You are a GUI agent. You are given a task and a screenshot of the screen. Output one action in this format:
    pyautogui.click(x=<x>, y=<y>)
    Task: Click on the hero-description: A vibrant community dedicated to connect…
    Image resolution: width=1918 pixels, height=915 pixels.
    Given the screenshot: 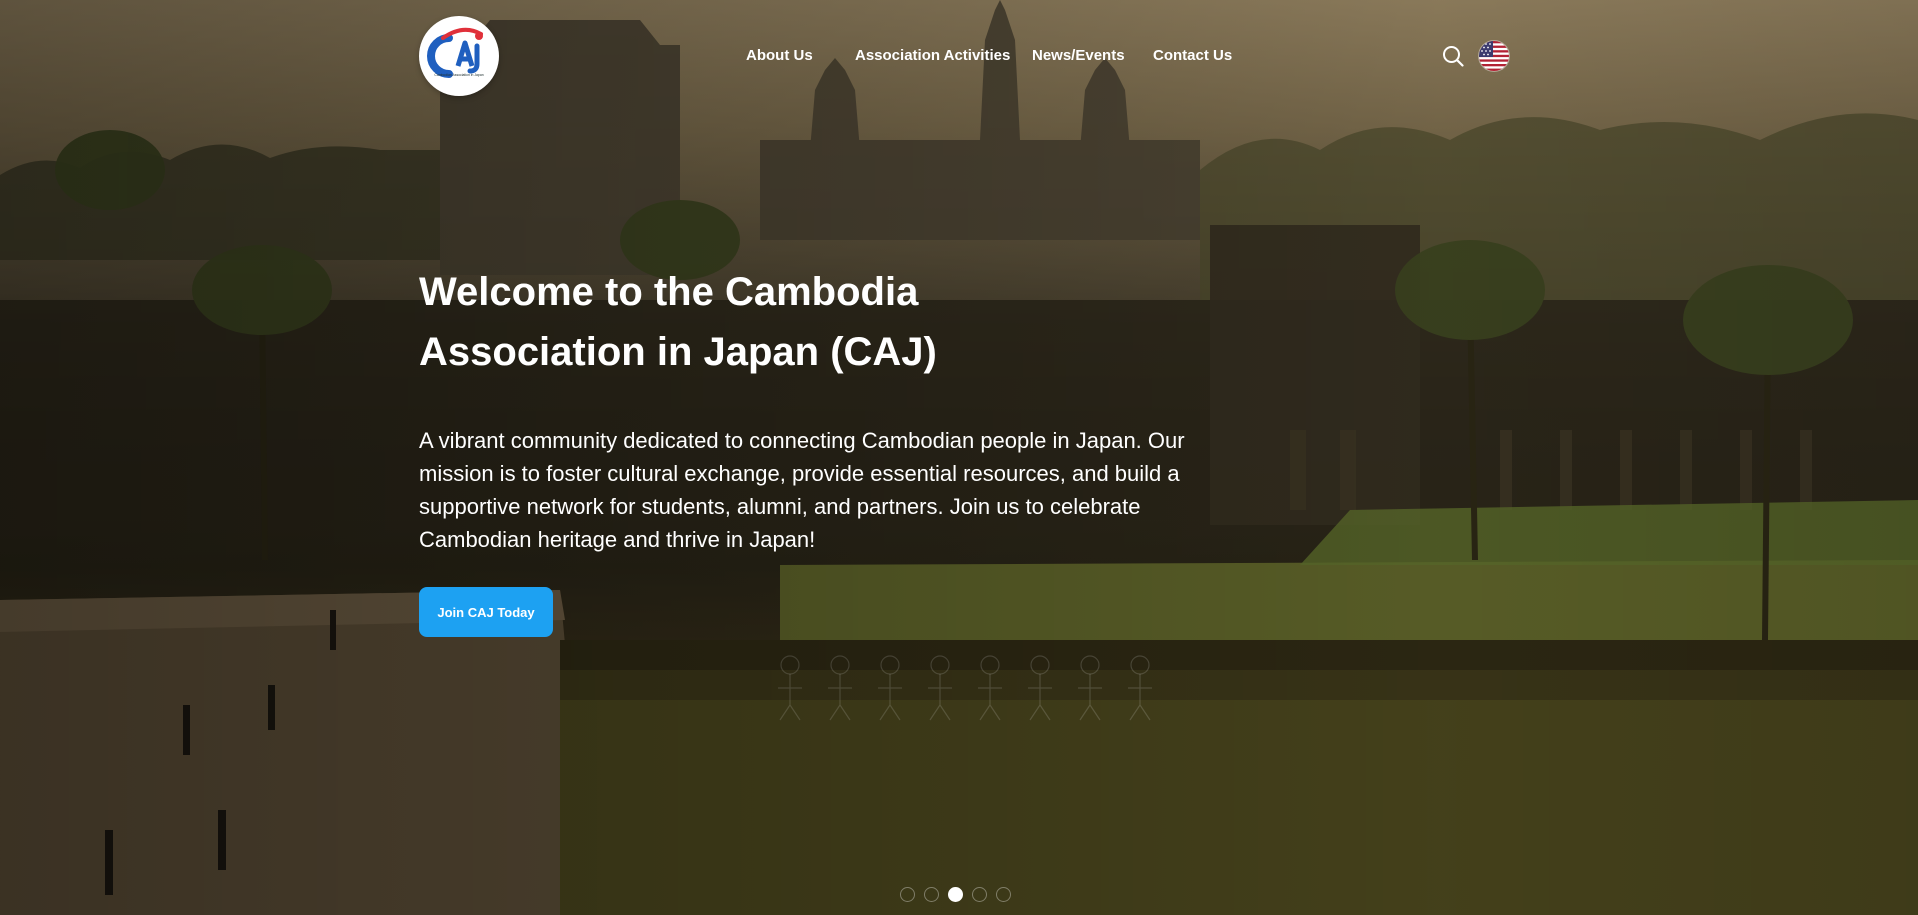 What is the action you would take?
    pyautogui.click(x=802, y=490)
    